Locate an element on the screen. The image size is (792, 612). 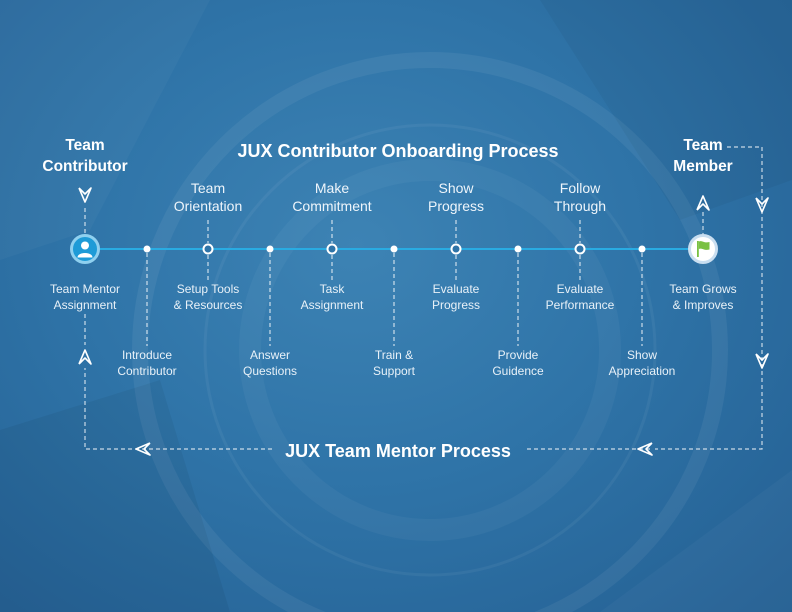
start-node is located at coordinates (85, 249).